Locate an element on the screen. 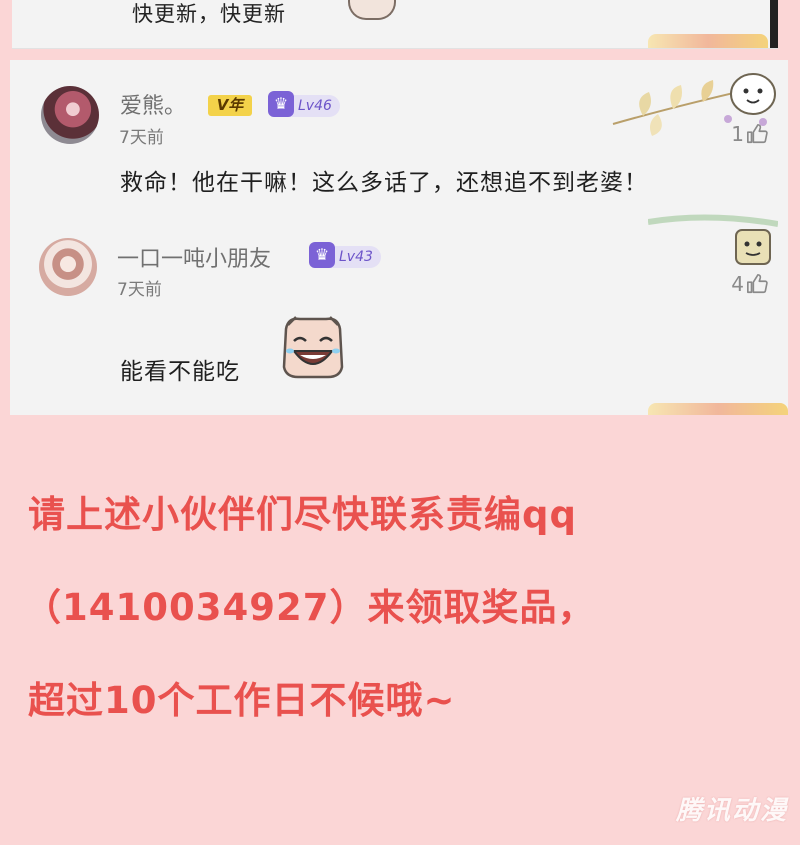 The image size is (800, 845). previous-comment-text: 快更新，快更新 is located at coordinates (209, 14).